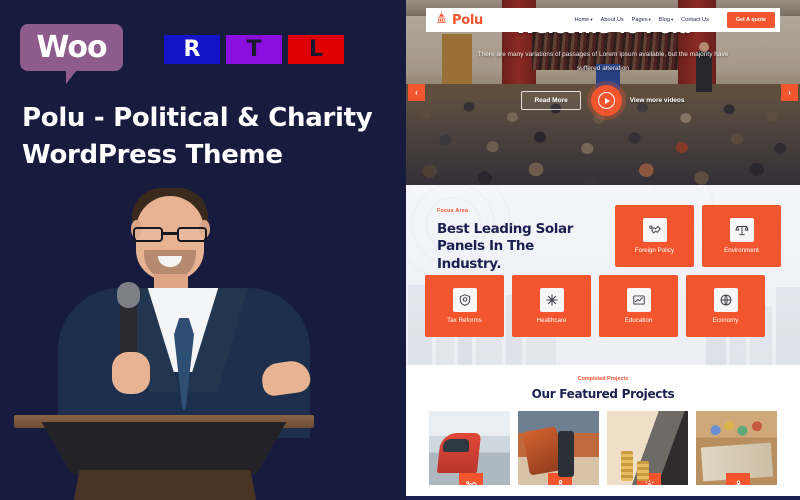  I want to click on gear-icon, so click(649, 479).